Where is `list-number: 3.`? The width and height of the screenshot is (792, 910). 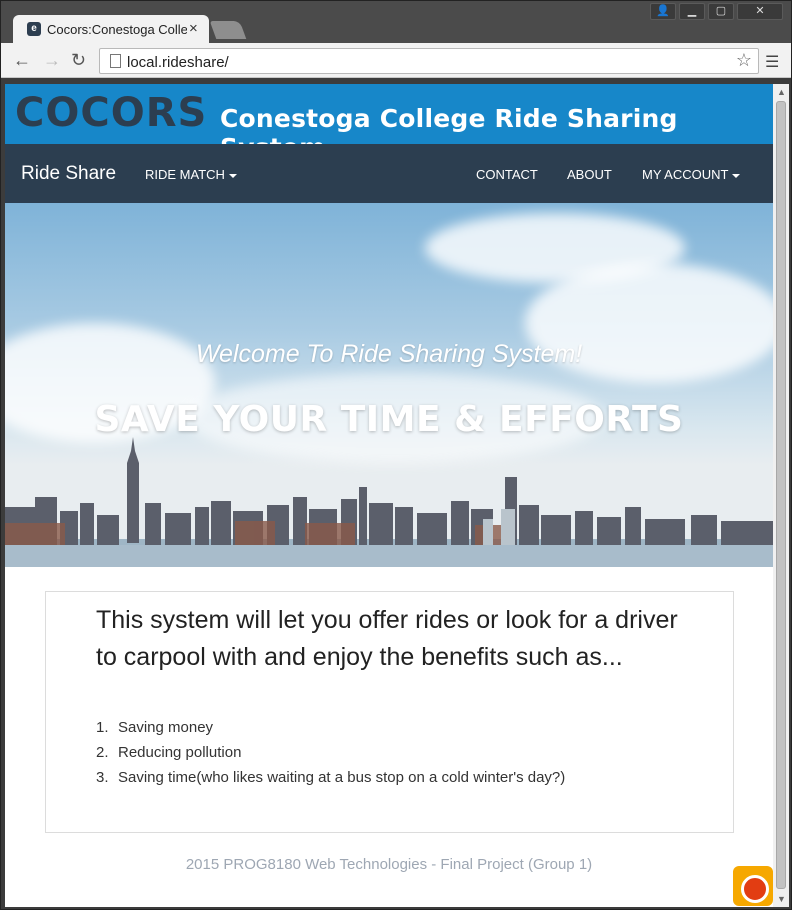 list-number: 3. is located at coordinates (102, 777).